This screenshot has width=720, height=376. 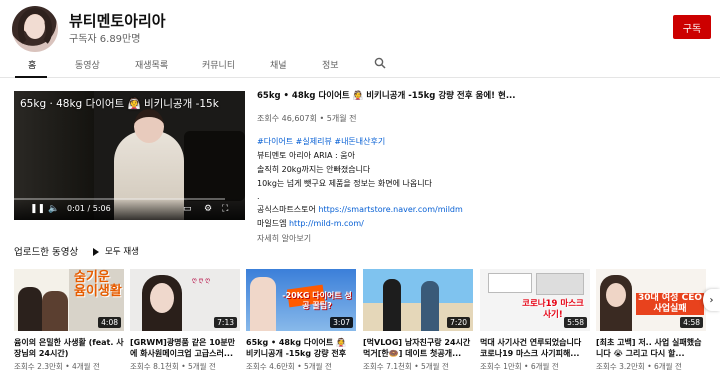 I want to click on tab-about: 정보, so click(x=330, y=64).